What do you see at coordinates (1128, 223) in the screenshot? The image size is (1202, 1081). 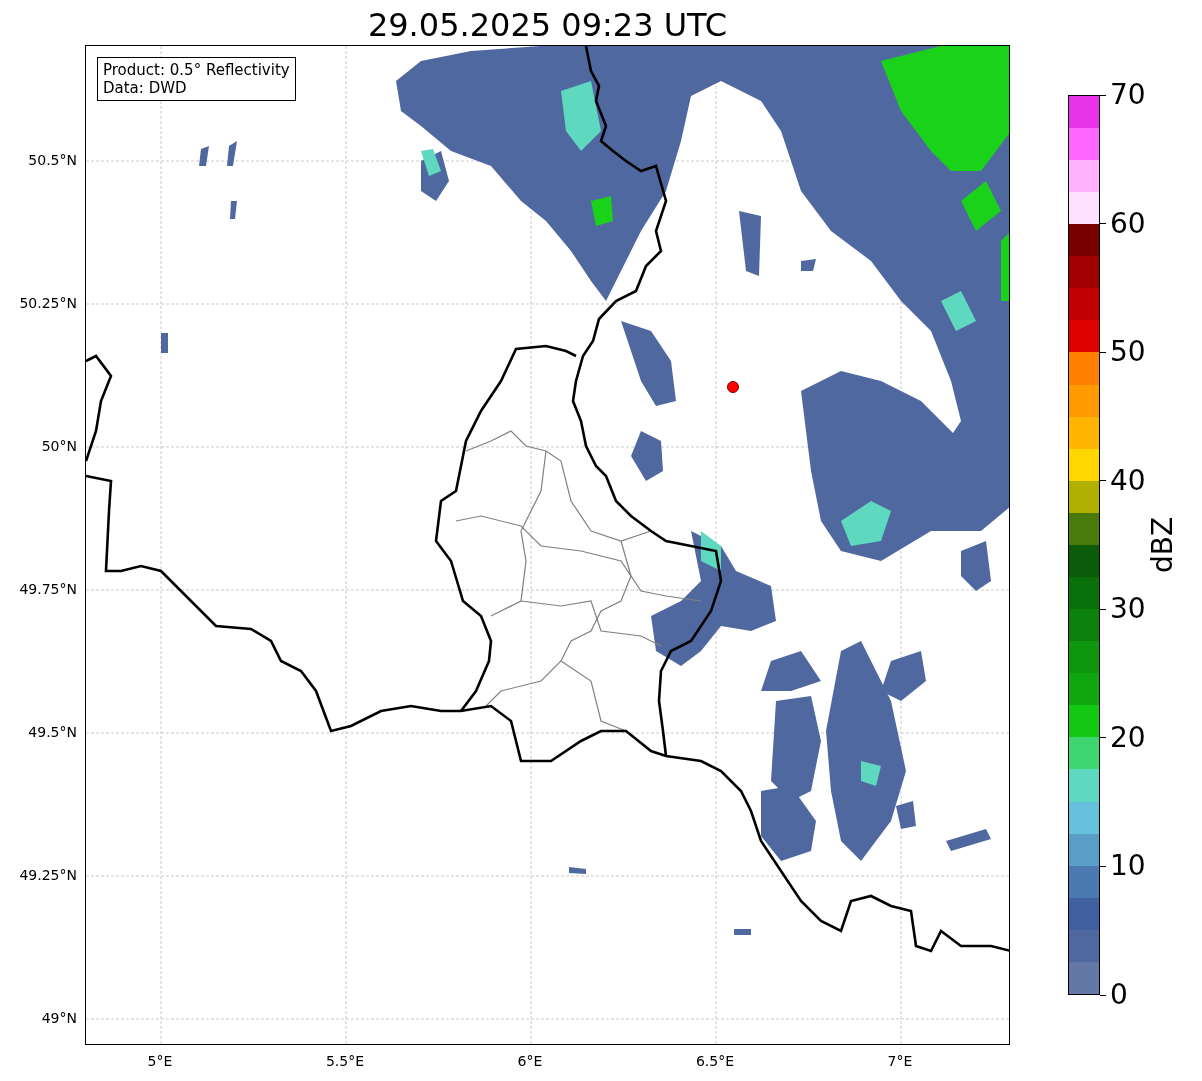 I see `colorbar-tick-label: 60` at bounding box center [1128, 223].